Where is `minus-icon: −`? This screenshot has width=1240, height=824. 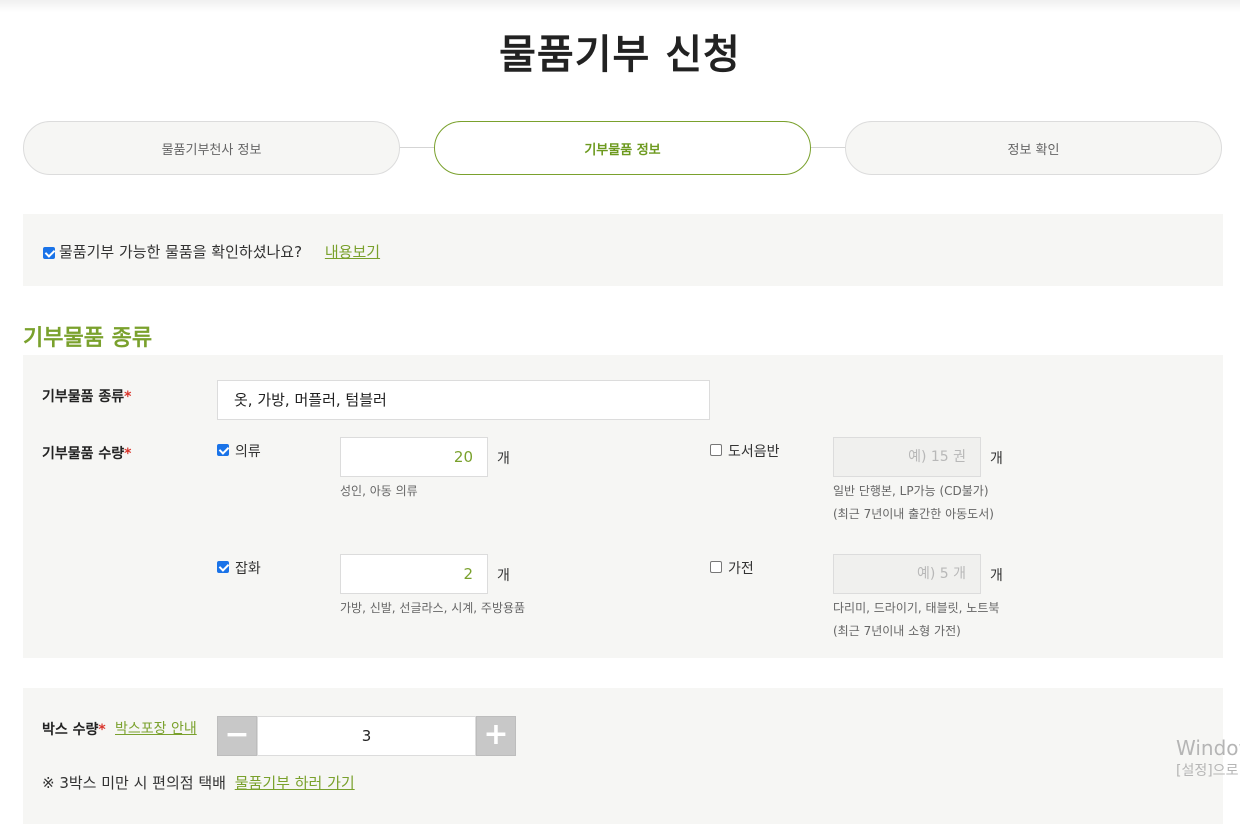 minus-icon: − is located at coordinates (237, 734).